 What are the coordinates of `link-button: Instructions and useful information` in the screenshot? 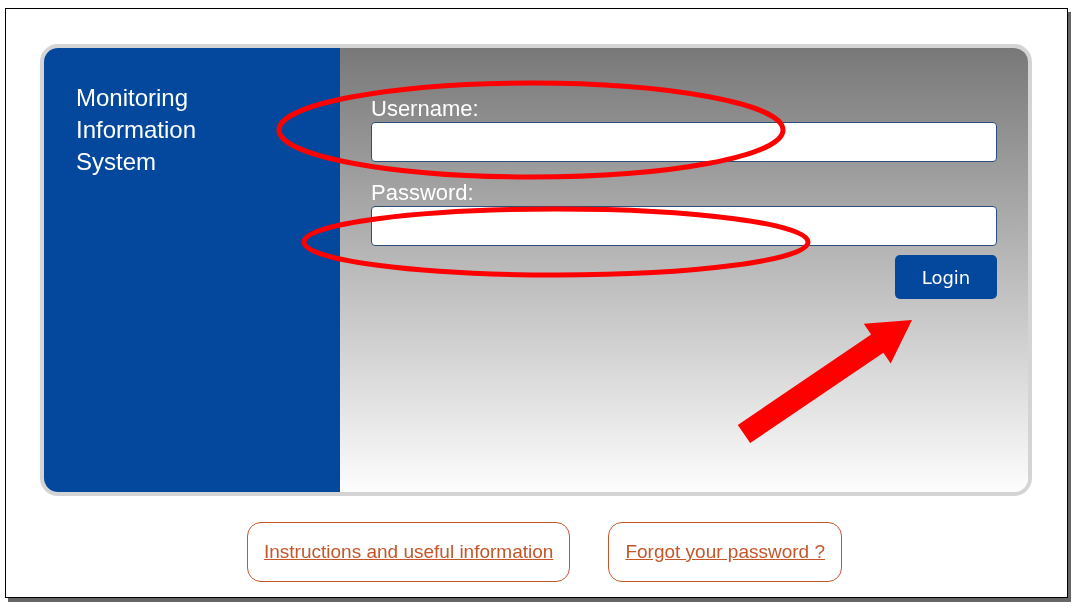 It's located at (409, 552).